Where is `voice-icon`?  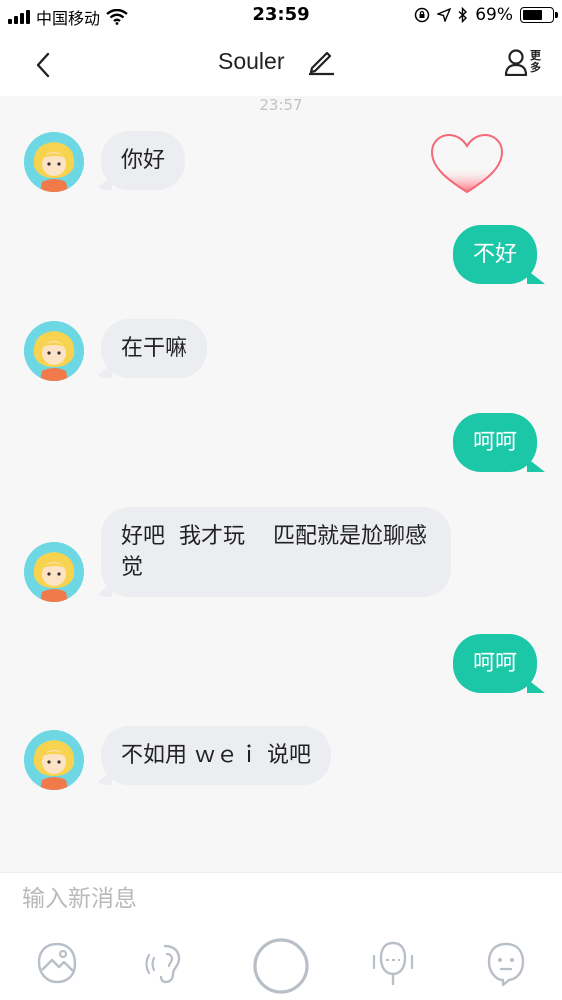 voice-icon is located at coordinates (168, 963).